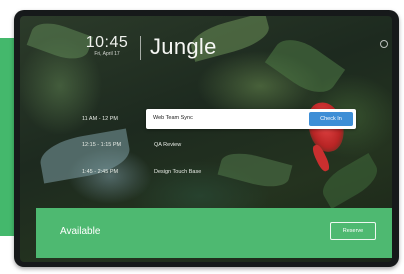 Image resolution: width=404 pixels, height=274 pixels. What do you see at coordinates (384, 44) in the screenshot?
I see `settings-dot-icon` at bounding box center [384, 44].